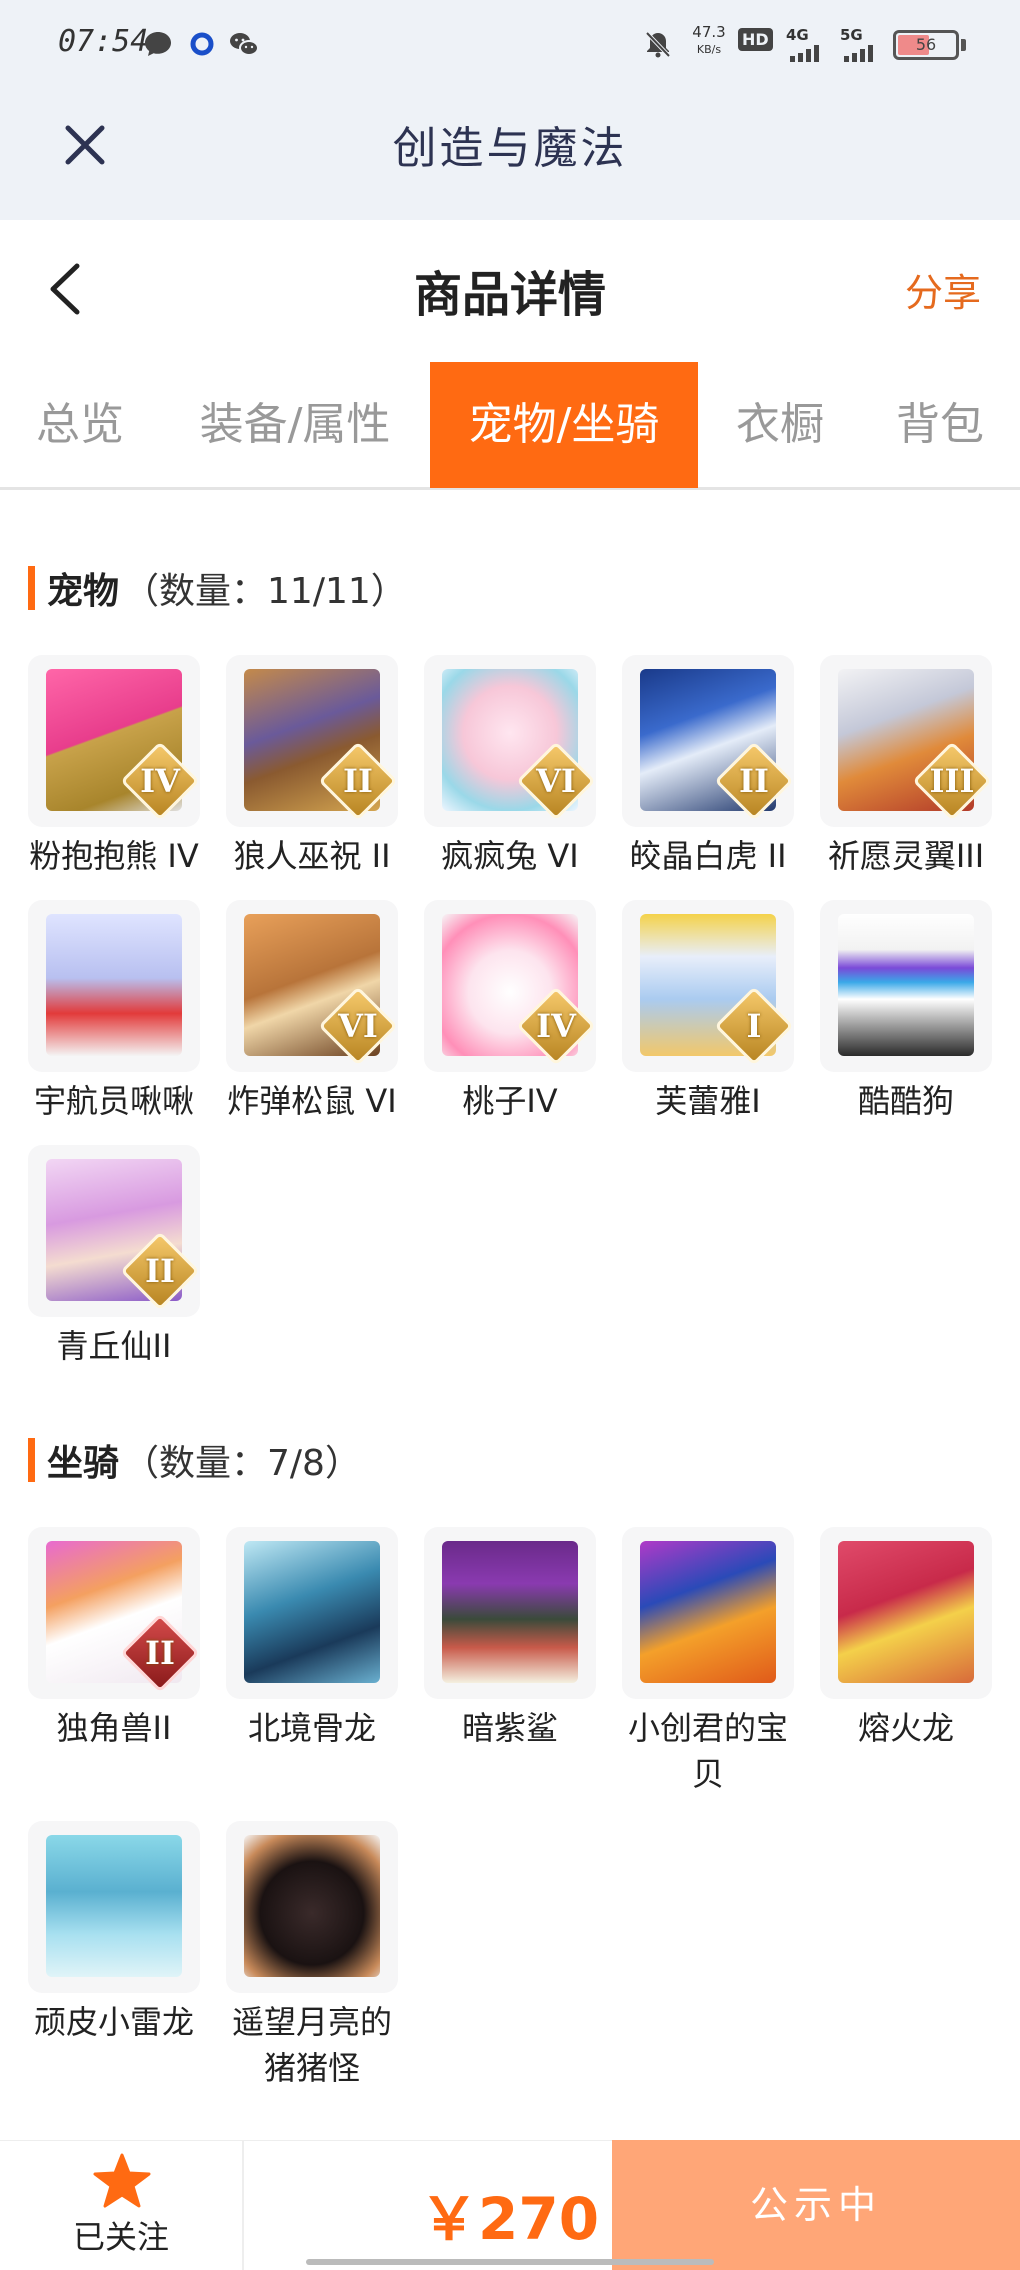  I want to click on magma-dragon-icon, so click(906, 1613).